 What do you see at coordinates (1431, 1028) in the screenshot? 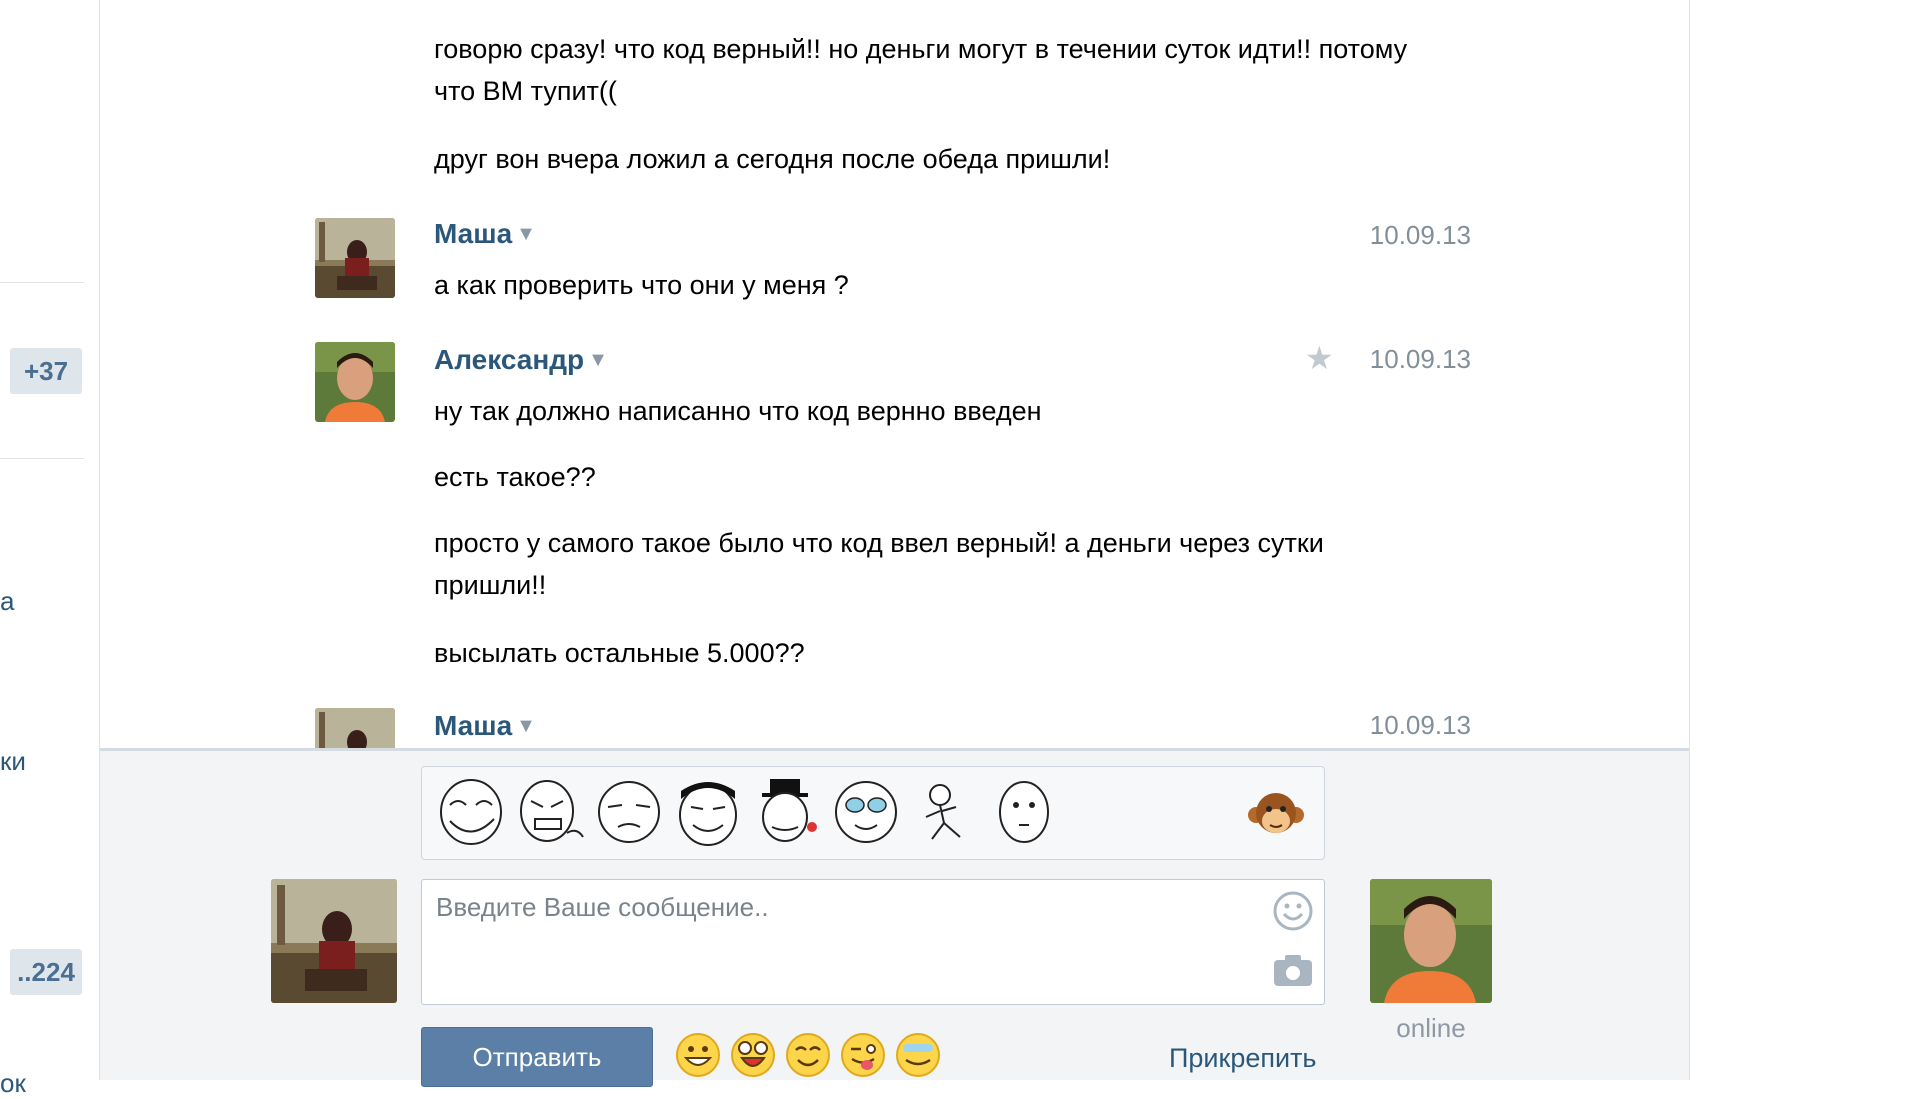
I see `online-status: online` at bounding box center [1431, 1028].